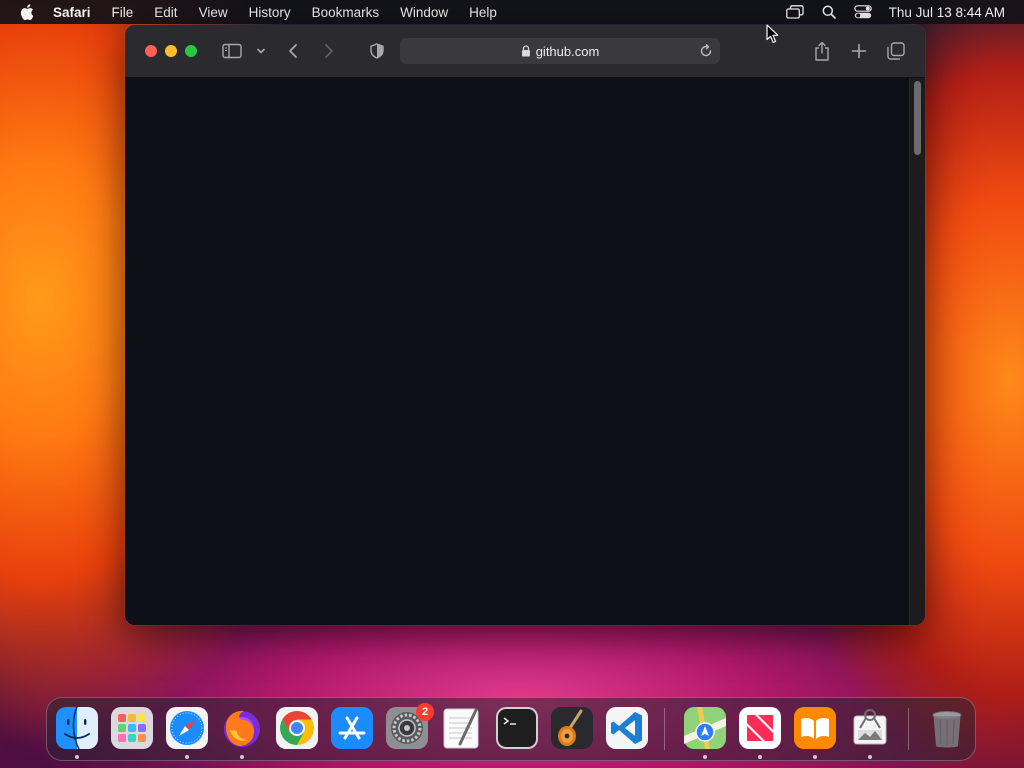 The image size is (1024, 768). What do you see at coordinates (917, 351) in the screenshot?
I see `vertical-scrollbar` at bounding box center [917, 351].